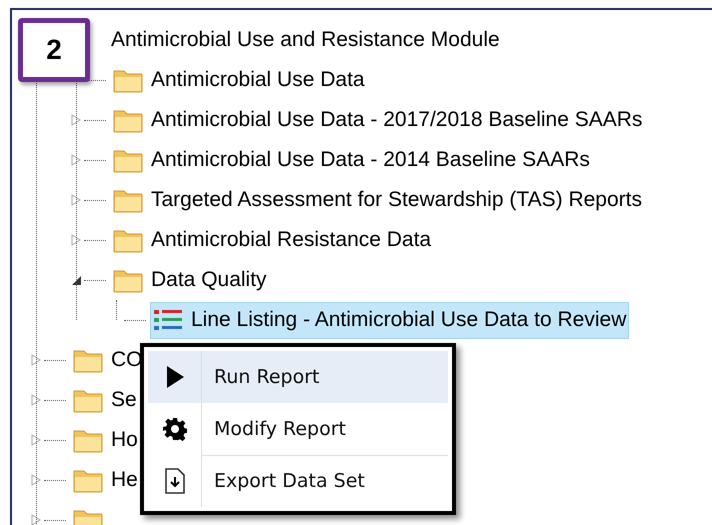 This screenshot has height=525, width=712. Describe the element at coordinates (54, 50) in the screenshot. I see `step-badge: 2` at that location.